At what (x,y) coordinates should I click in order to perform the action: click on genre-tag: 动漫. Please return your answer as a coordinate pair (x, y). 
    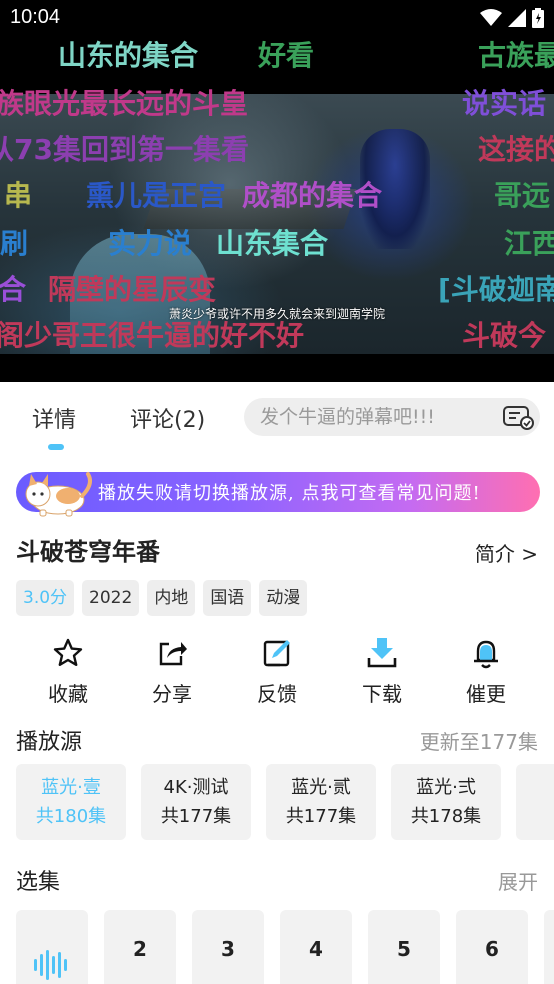
    Looking at the image, I should click on (283, 598).